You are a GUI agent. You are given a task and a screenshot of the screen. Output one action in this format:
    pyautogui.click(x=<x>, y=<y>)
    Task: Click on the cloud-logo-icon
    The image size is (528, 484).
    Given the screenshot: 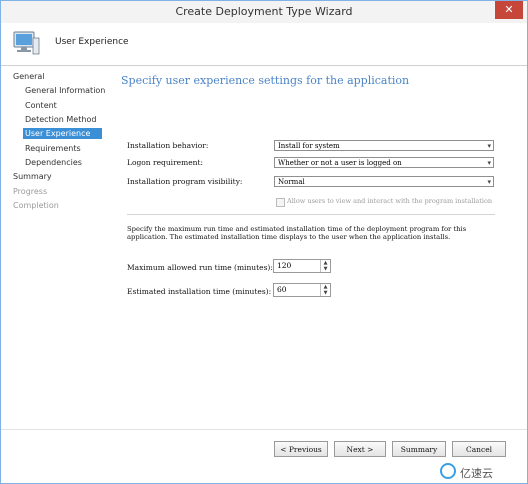 What is the action you would take?
    pyautogui.click(x=448, y=471)
    